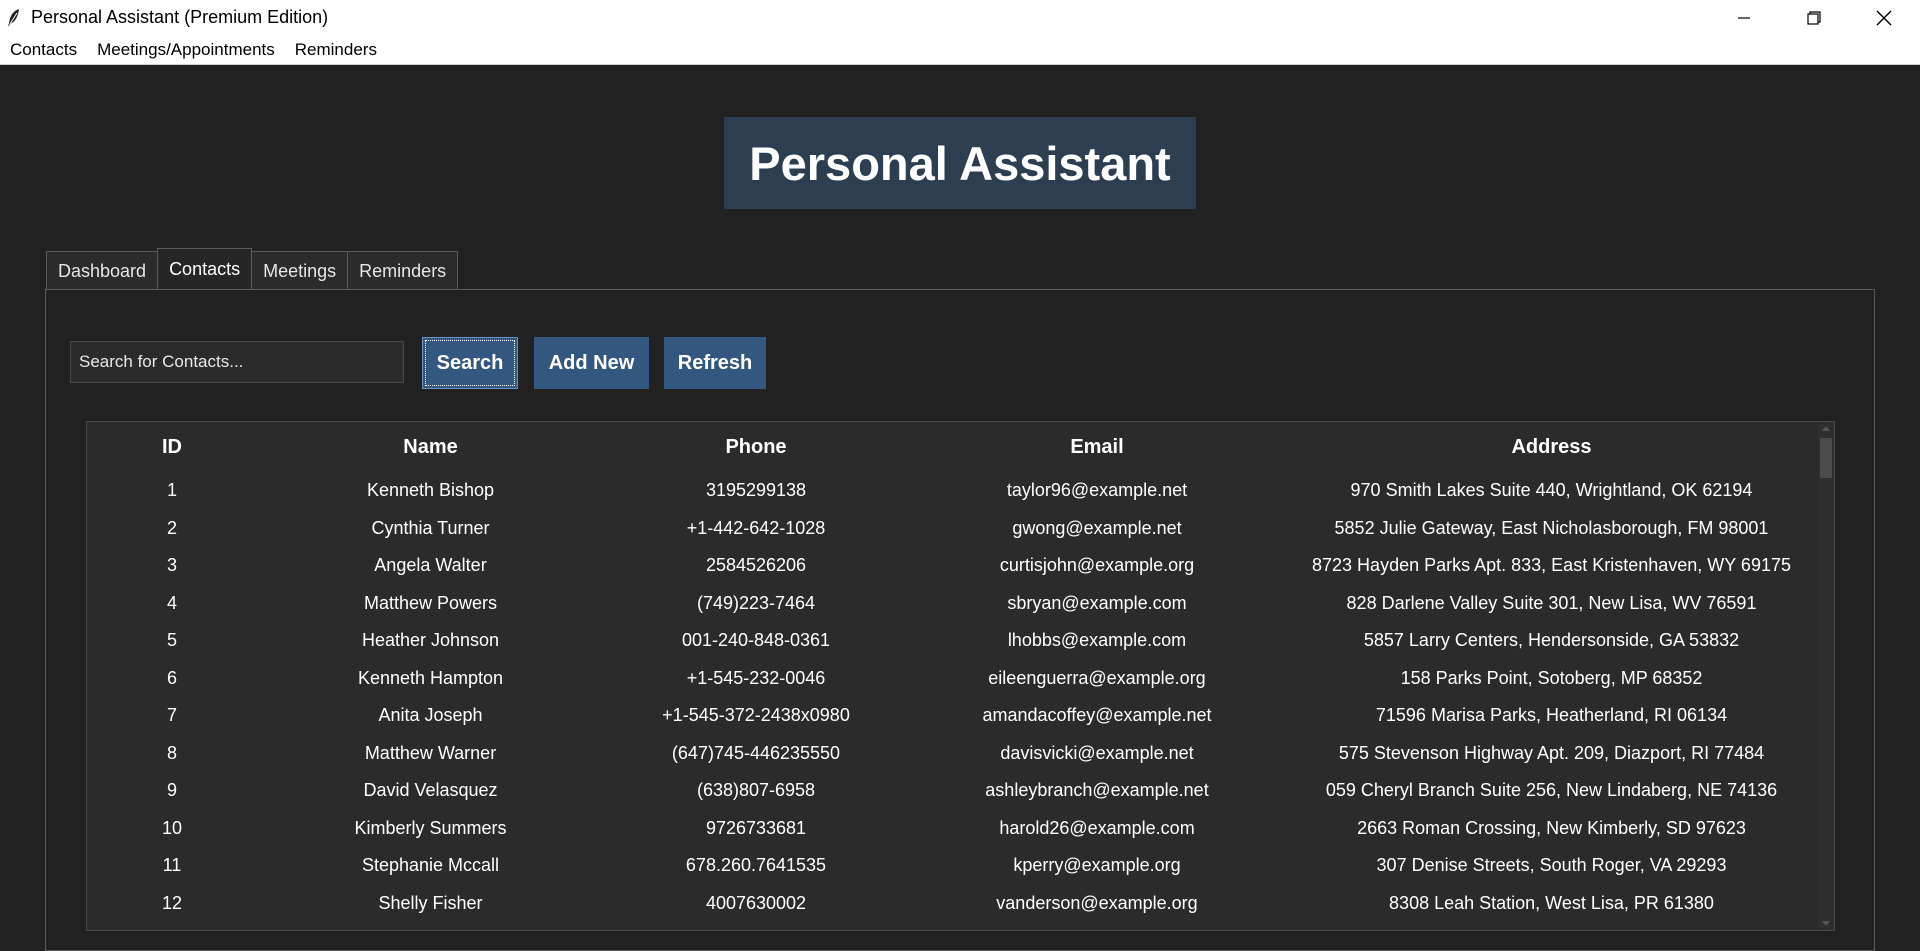 This screenshot has height=951, width=1920. I want to click on tab-dashboard: Dashboard, so click(102, 270).